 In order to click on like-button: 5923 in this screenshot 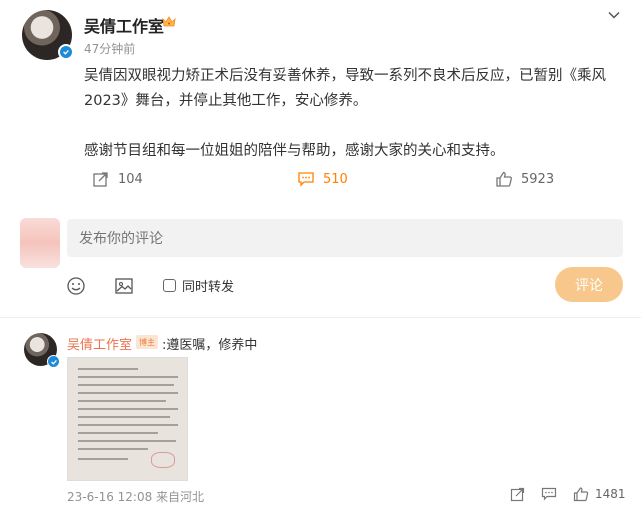, I will do `click(524, 179)`.